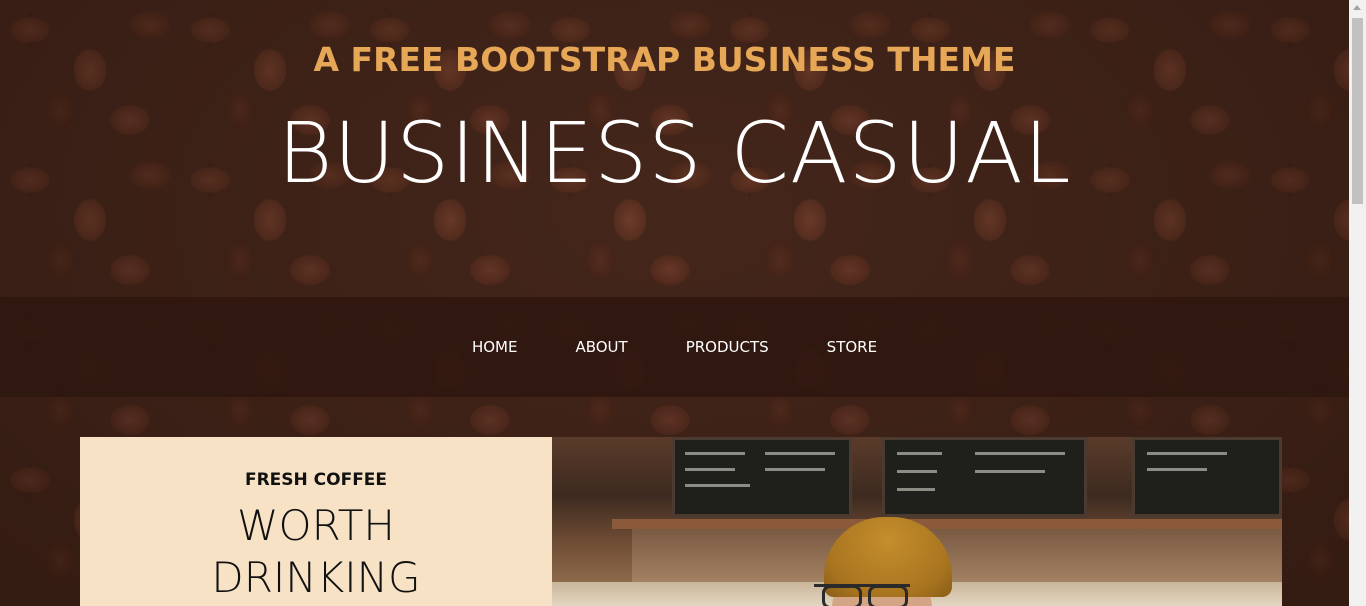 This screenshot has width=1366, height=606. Describe the element at coordinates (852, 347) in the screenshot. I see `nav-item-store: STORE` at that location.